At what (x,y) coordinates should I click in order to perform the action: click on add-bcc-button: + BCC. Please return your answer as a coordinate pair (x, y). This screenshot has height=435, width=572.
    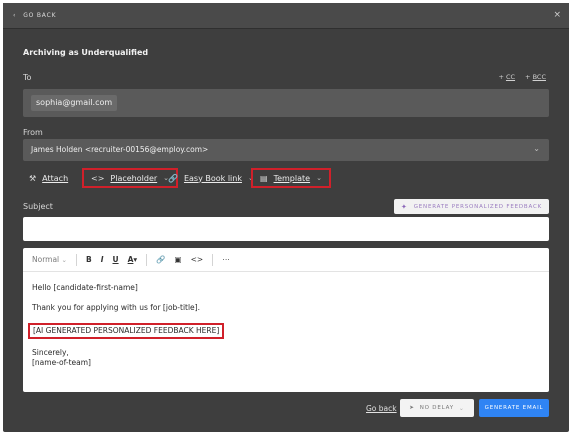
    Looking at the image, I should click on (535, 77).